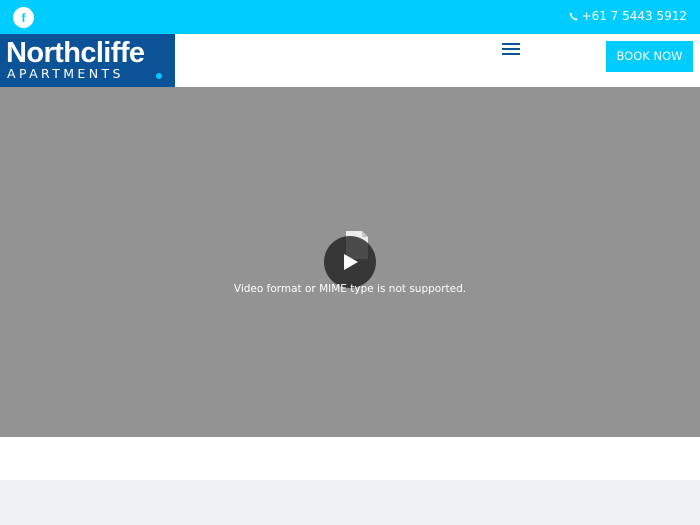 This screenshot has width=700, height=525. I want to click on hamburger-menu-icon, so click(511, 49).